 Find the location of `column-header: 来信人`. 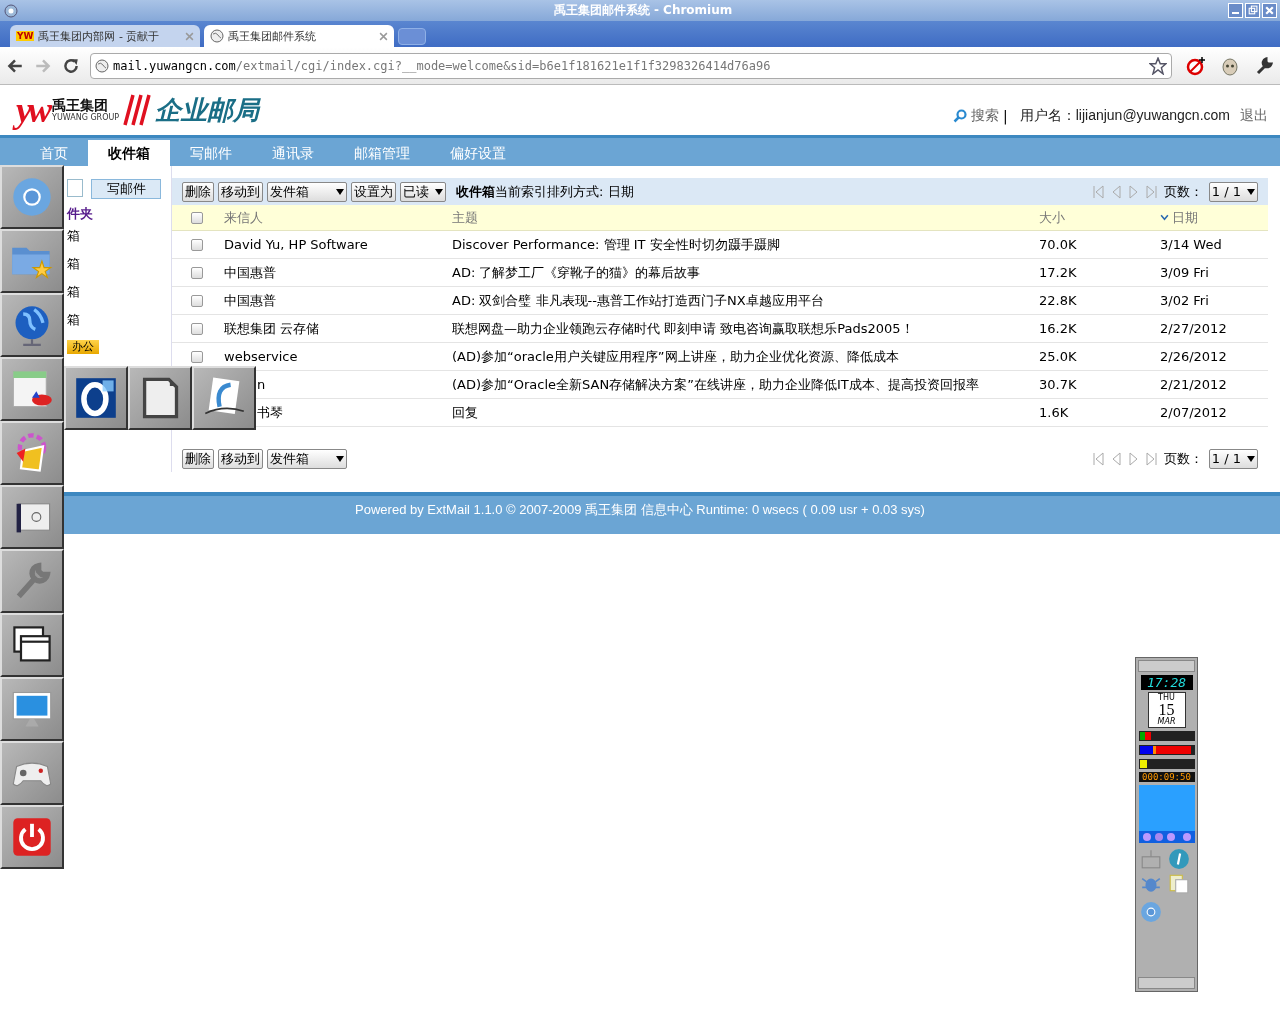

column-header: 来信人 is located at coordinates (336, 217).